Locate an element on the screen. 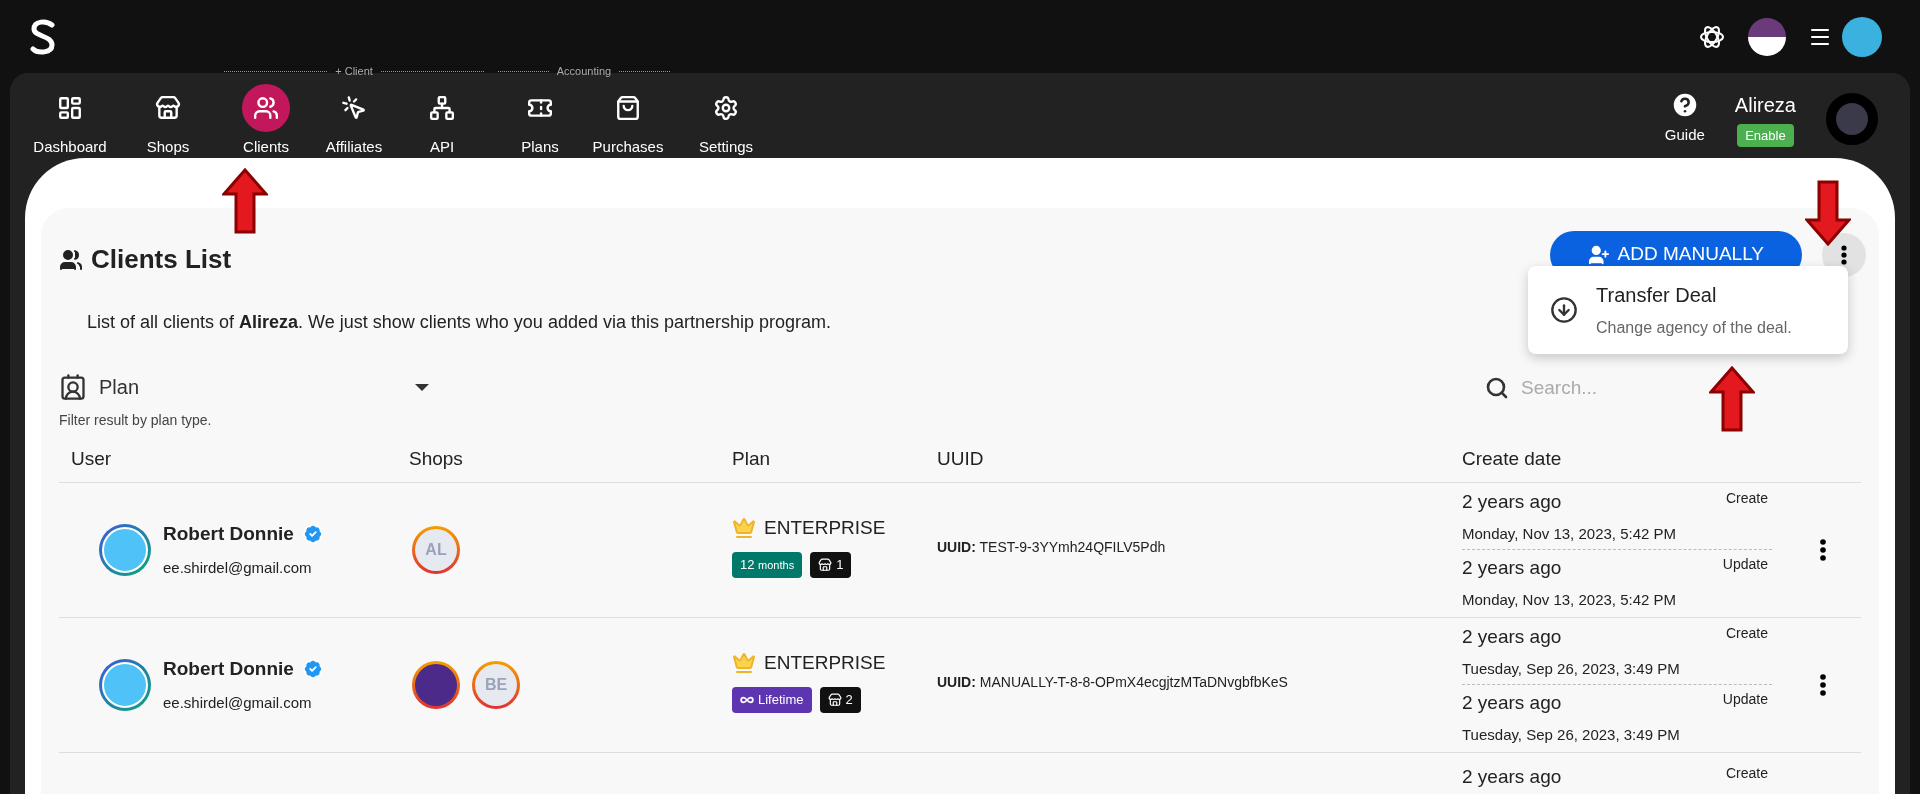 The height and width of the screenshot is (794, 1920). nav-item: Settings is located at coordinates (726, 120).